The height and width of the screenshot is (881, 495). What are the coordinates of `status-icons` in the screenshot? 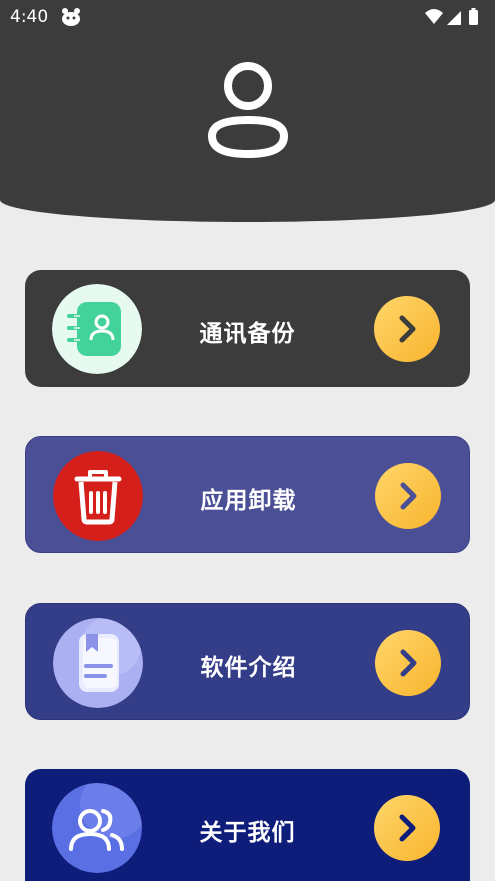 It's located at (451, 16).